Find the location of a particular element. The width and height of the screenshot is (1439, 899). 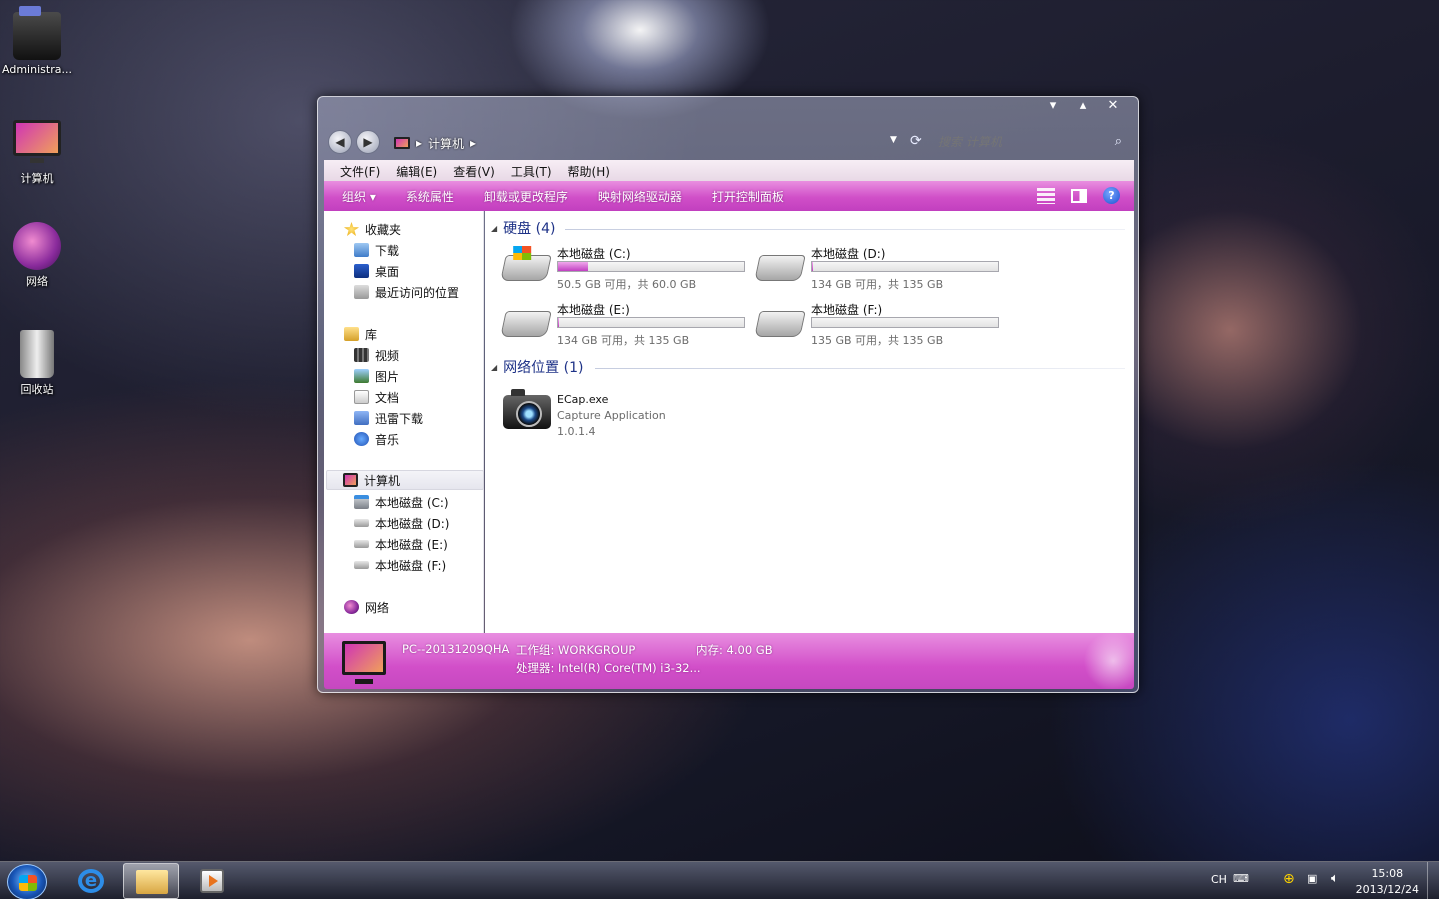

group-title: 硬盘 (4) is located at coordinates (529, 229).